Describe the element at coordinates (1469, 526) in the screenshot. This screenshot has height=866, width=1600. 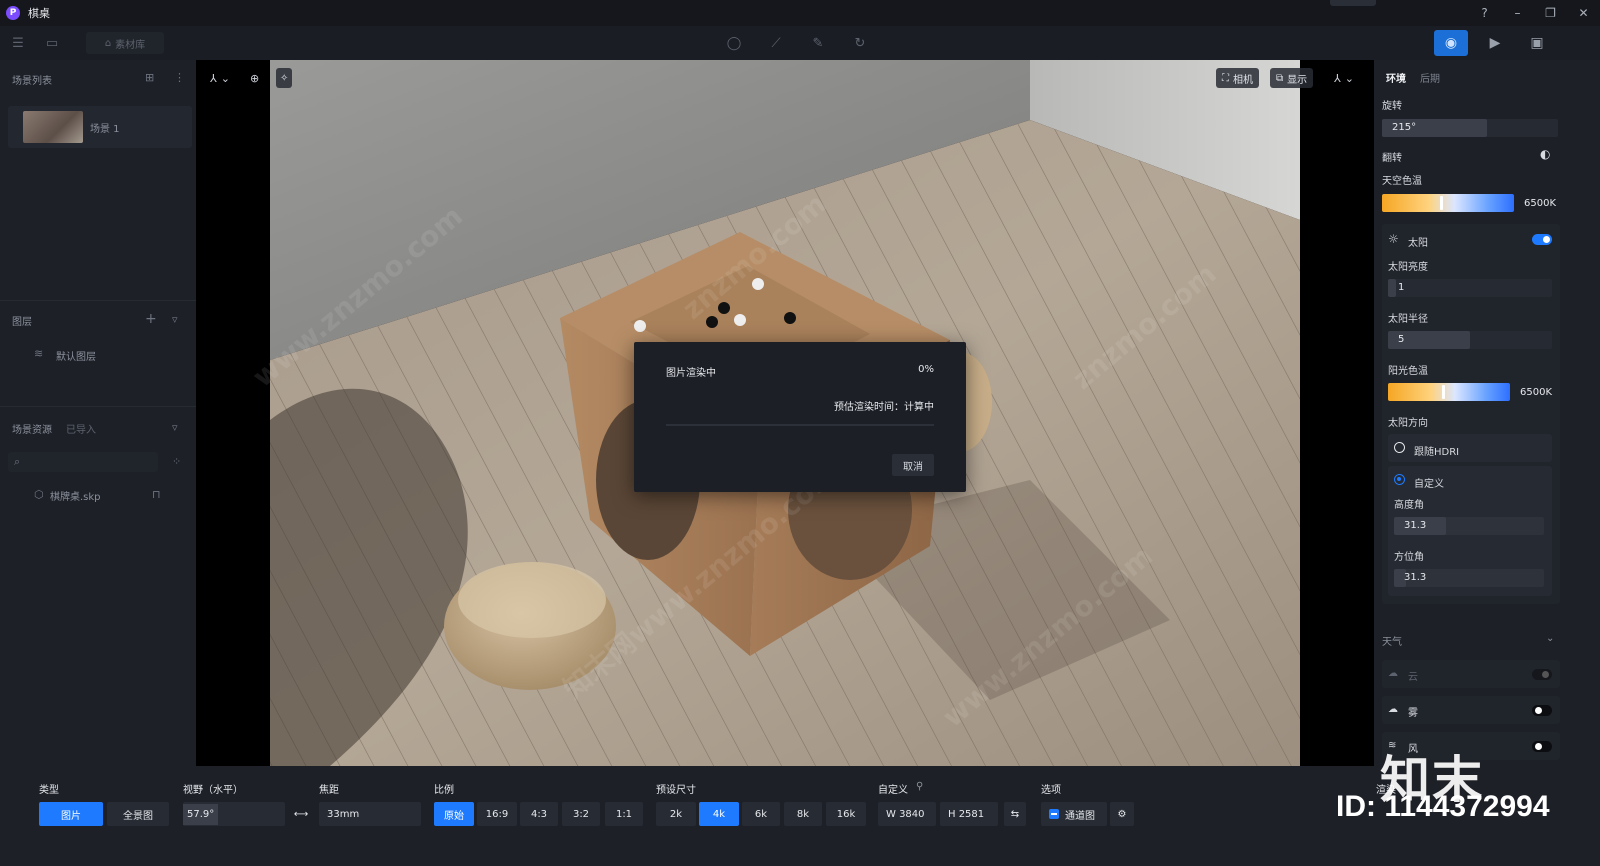
I see `altitude-slider: 31.3` at that location.